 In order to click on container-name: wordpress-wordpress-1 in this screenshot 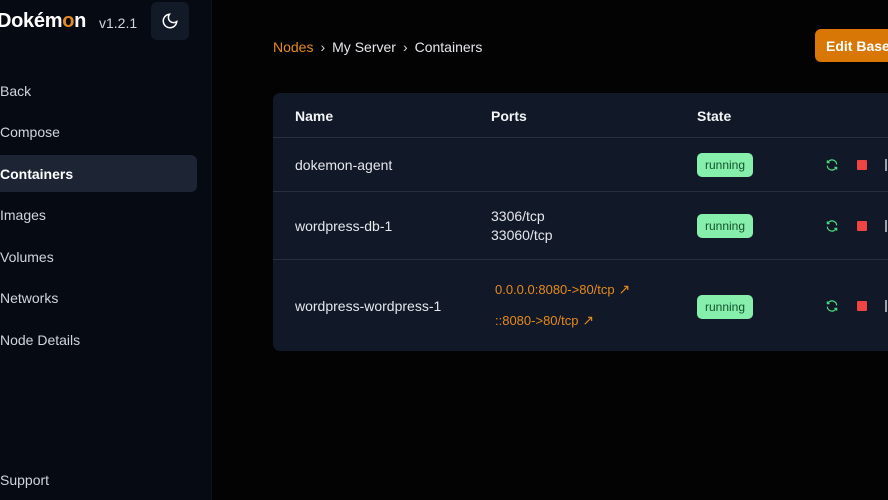, I will do `click(368, 306)`.